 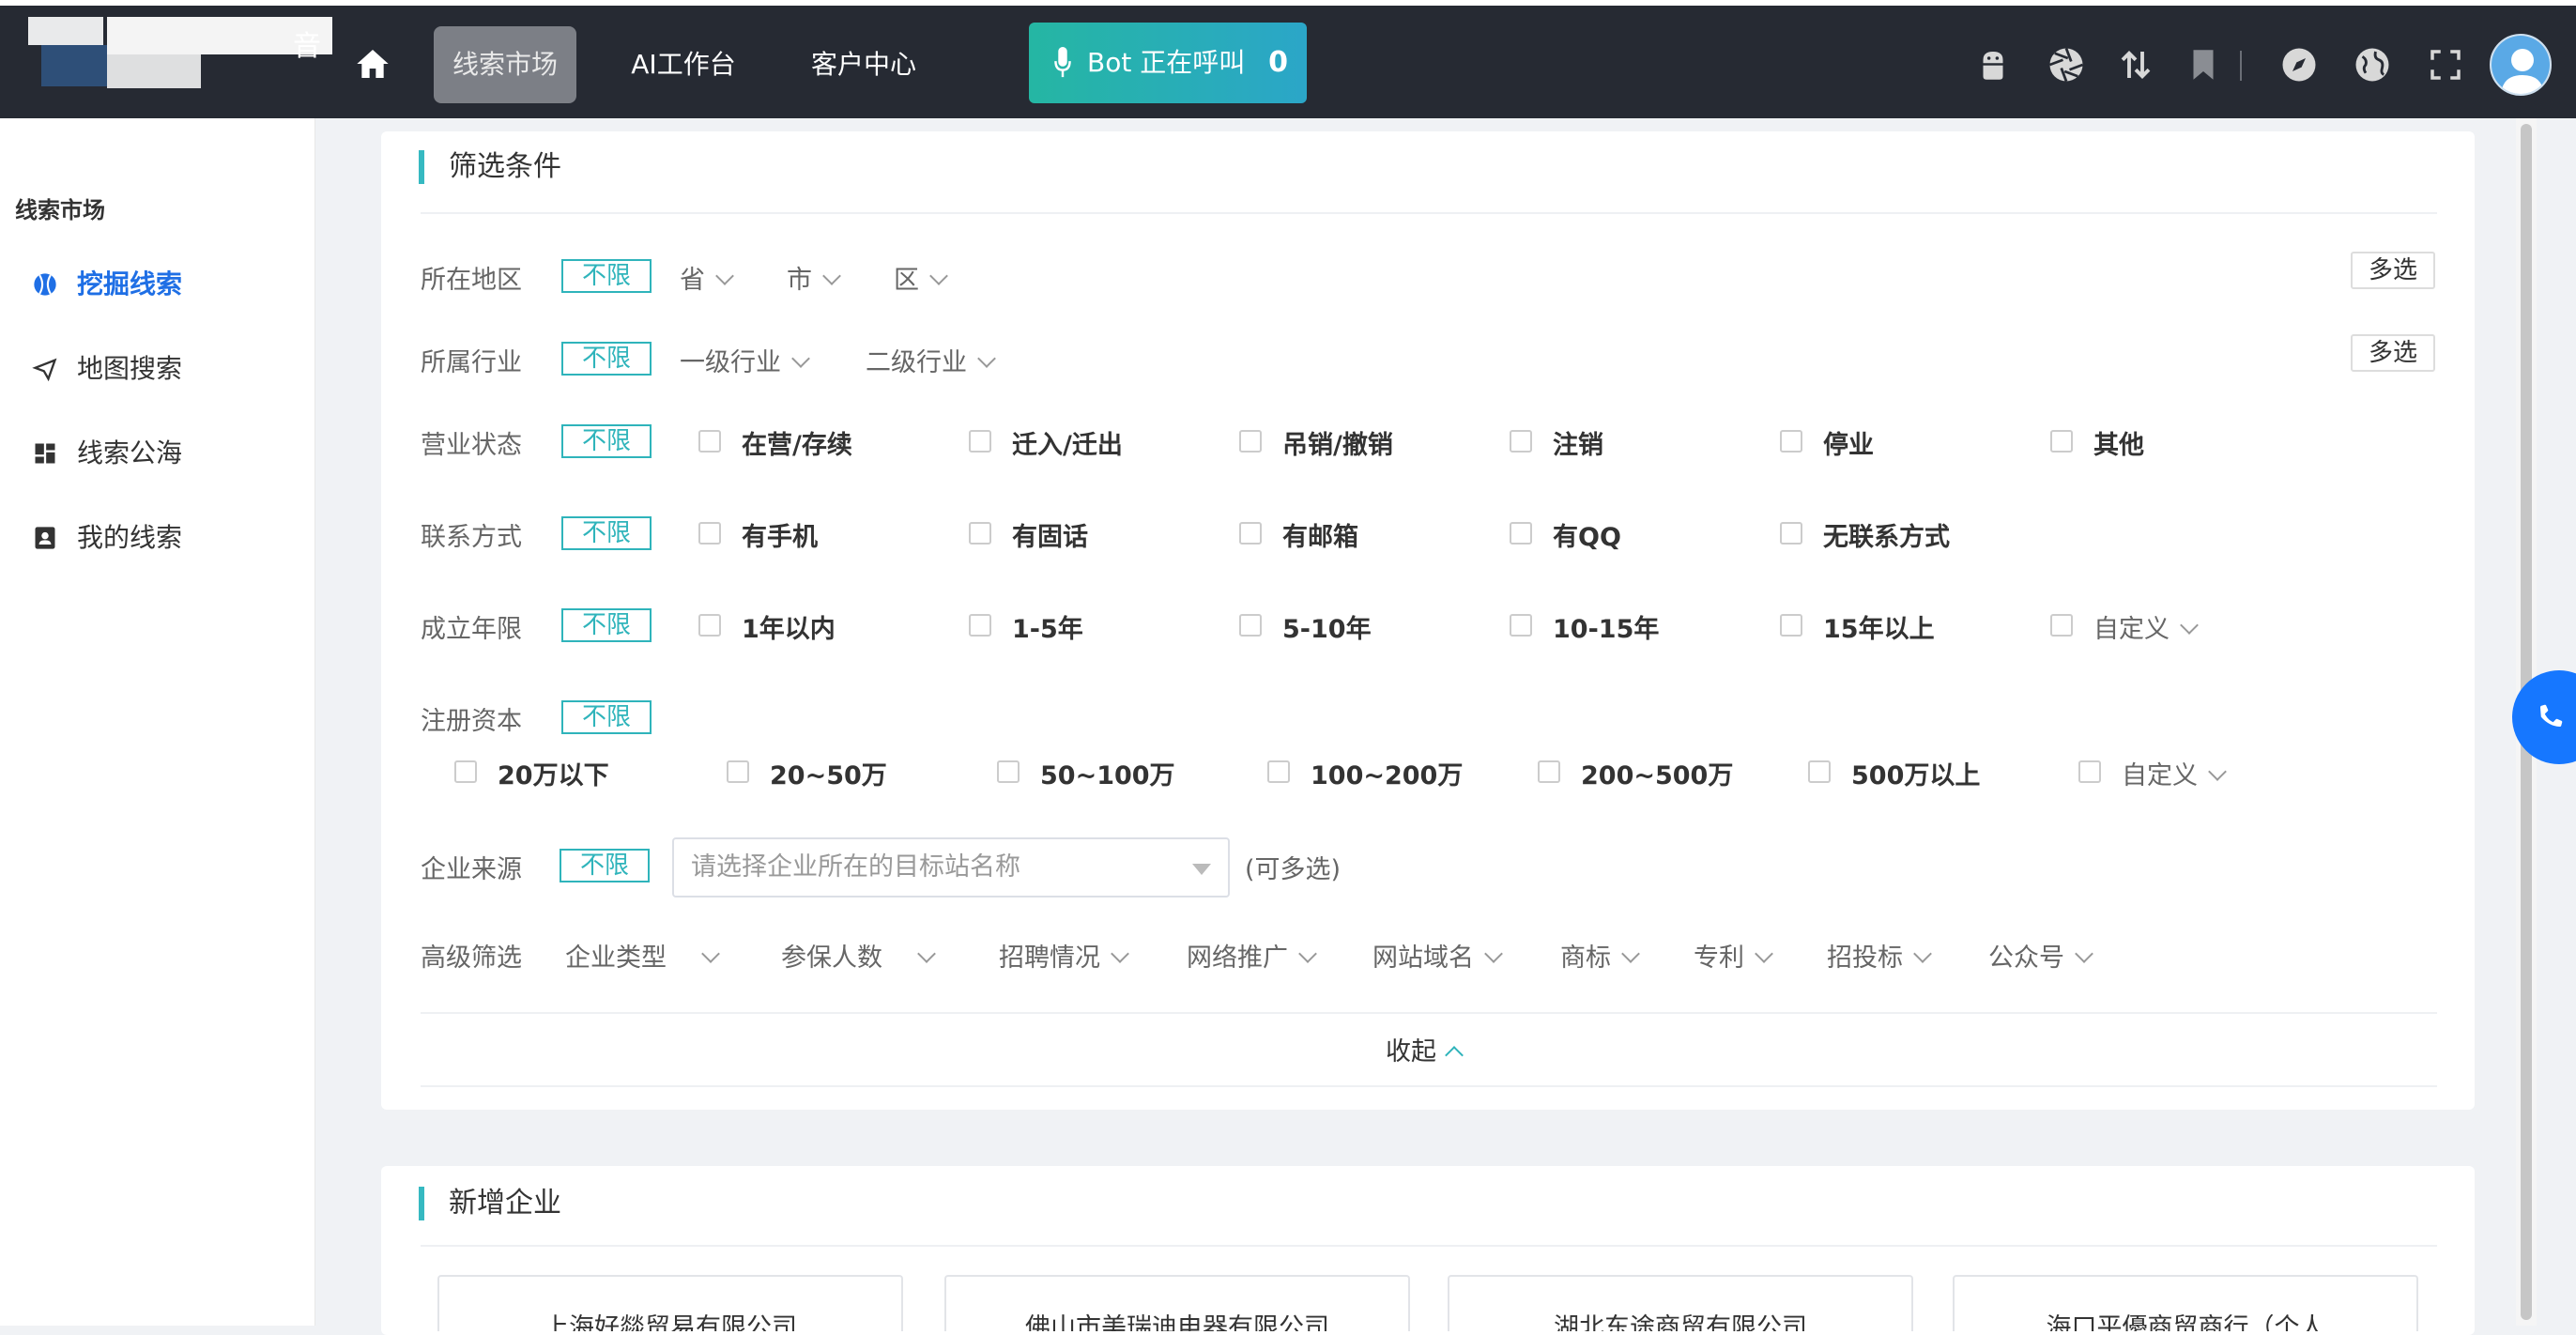 What do you see at coordinates (472, 869) in the screenshot?
I see `source-label: 企业来源` at bounding box center [472, 869].